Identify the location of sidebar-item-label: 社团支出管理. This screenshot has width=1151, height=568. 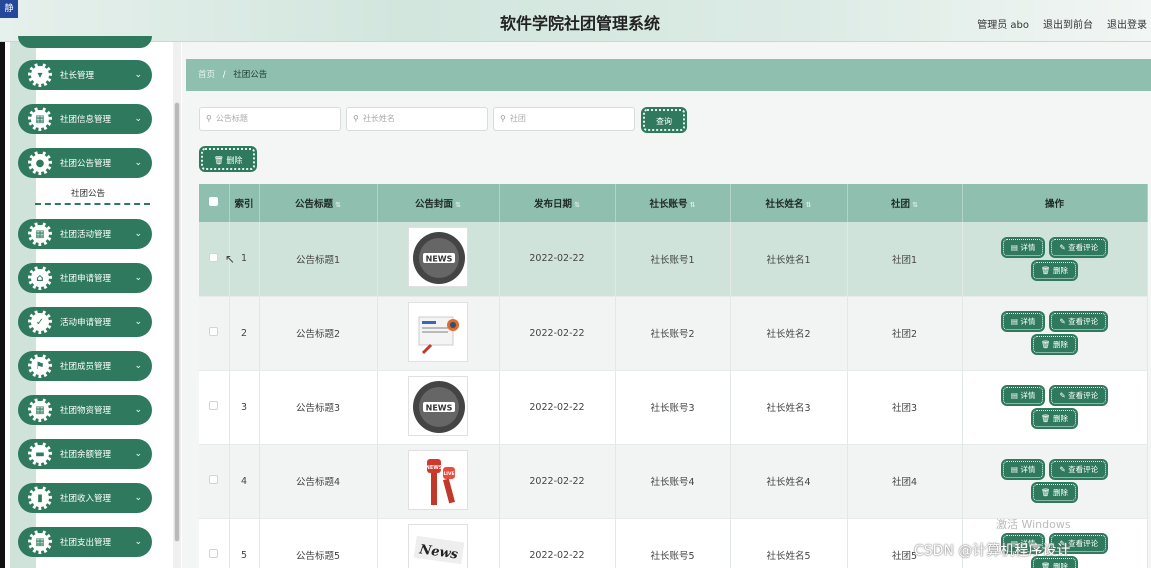
(86, 543).